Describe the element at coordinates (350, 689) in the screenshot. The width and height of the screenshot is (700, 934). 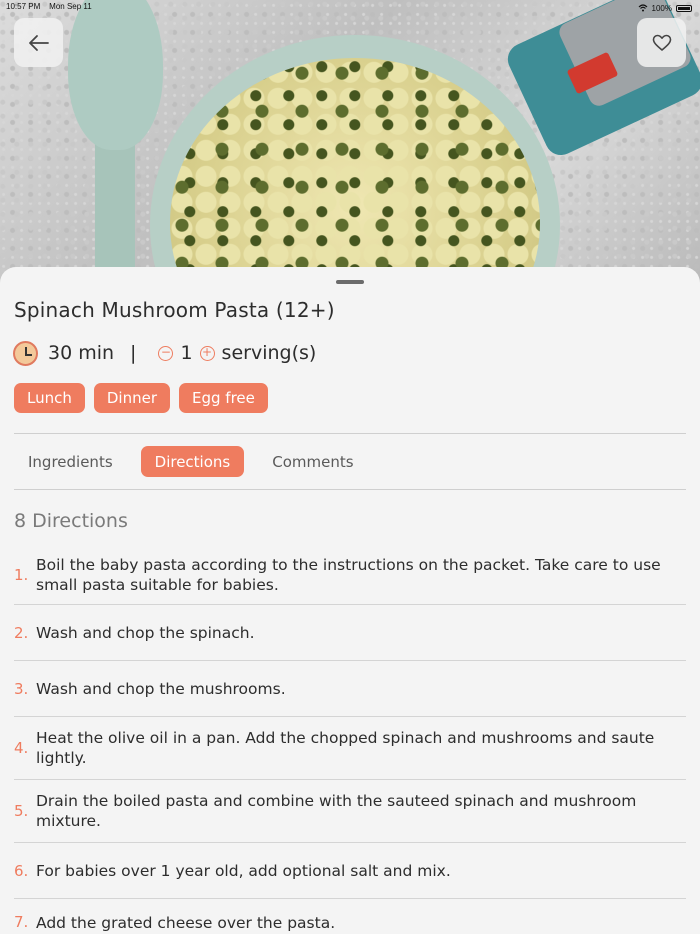
I see `list-item: 3. Wash and chop the mushrooms.` at that location.